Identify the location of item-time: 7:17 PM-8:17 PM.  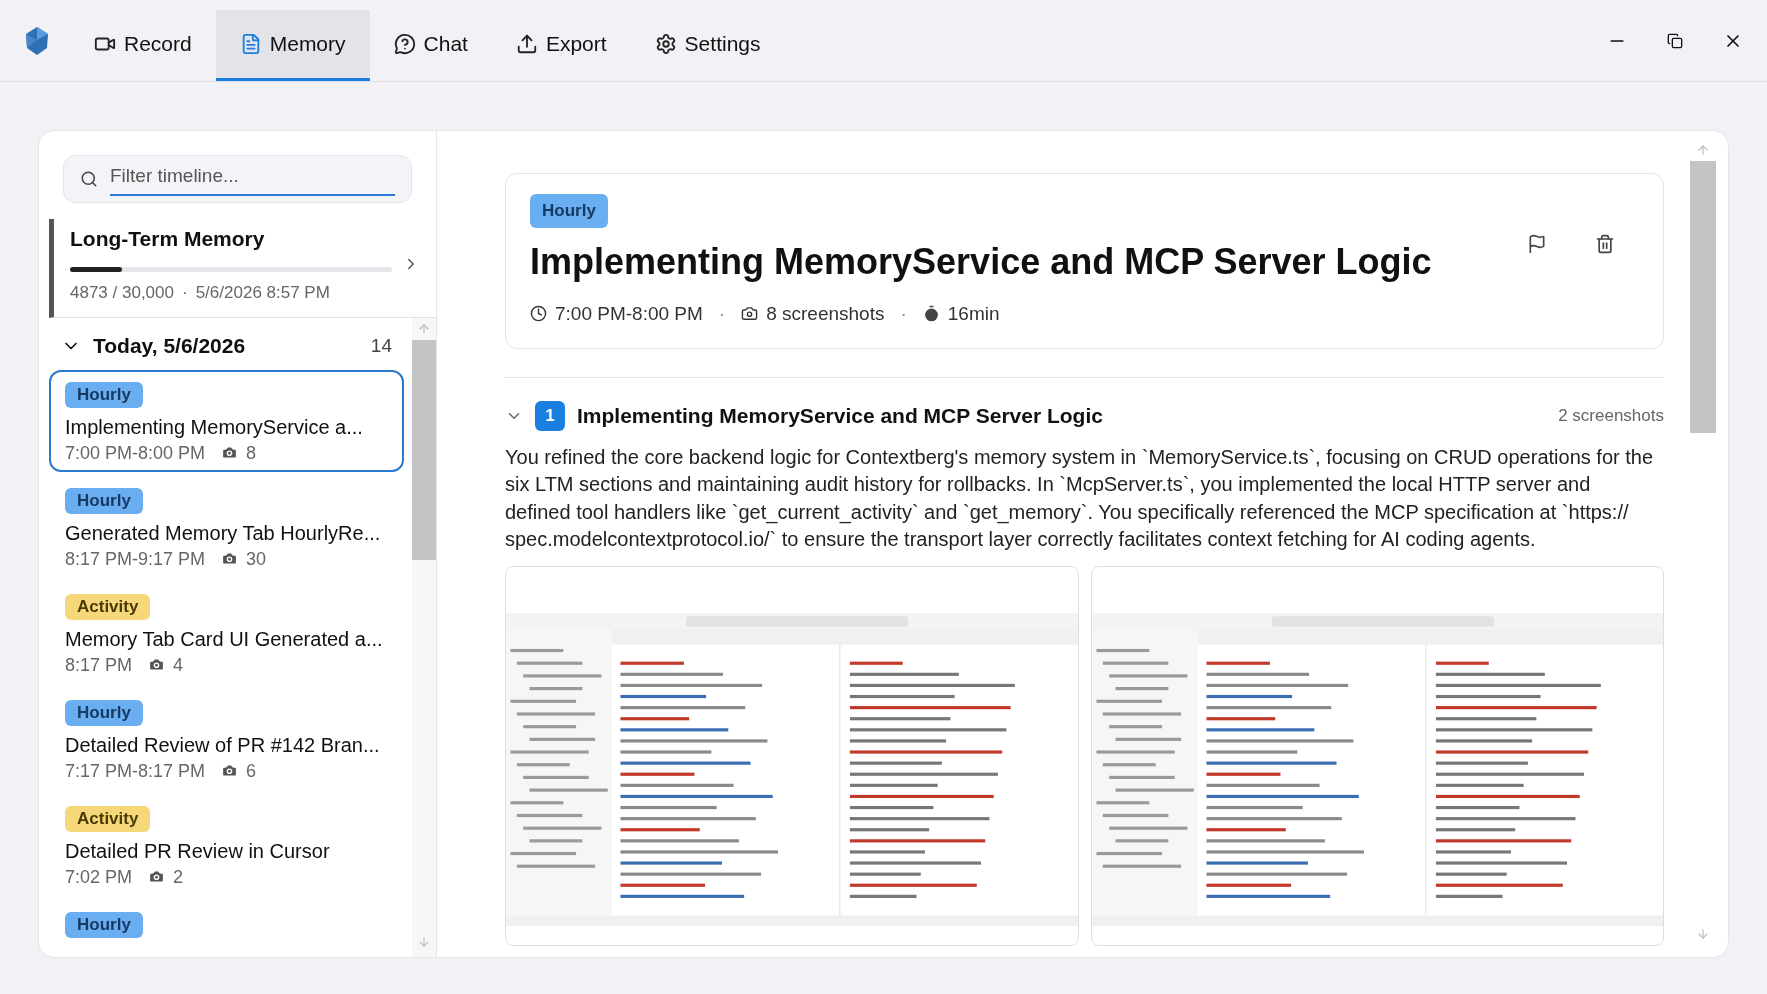
(135, 770).